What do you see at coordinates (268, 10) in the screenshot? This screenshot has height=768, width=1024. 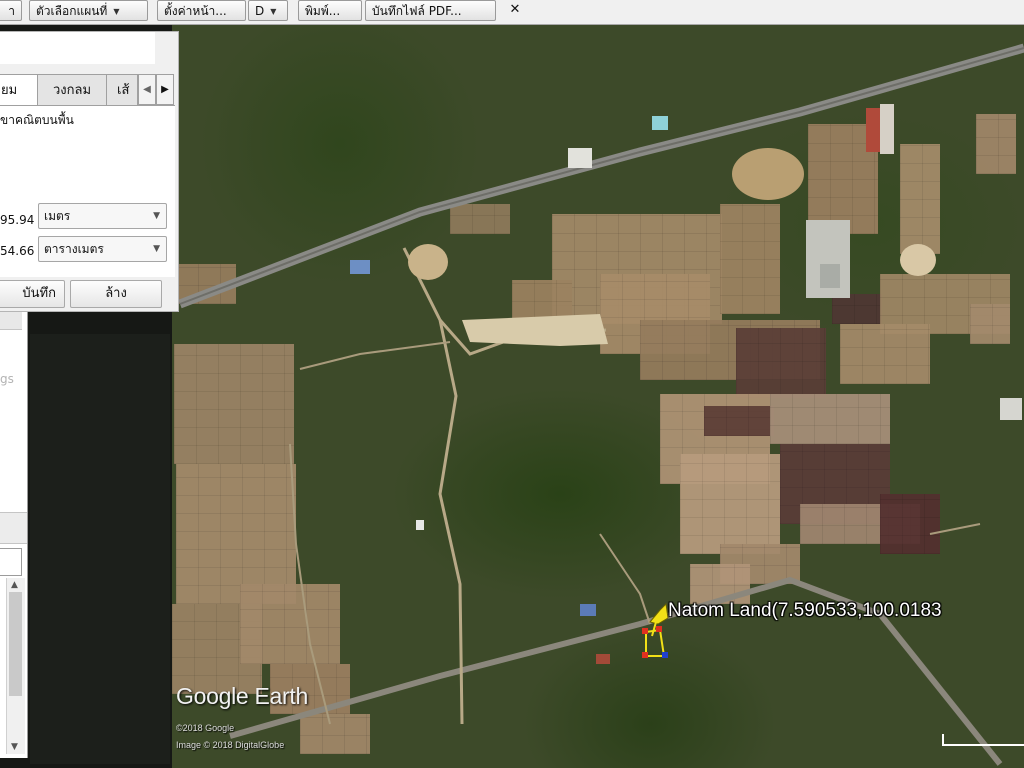 I see `document-dropdown-button: D ▼` at bounding box center [268, 10].